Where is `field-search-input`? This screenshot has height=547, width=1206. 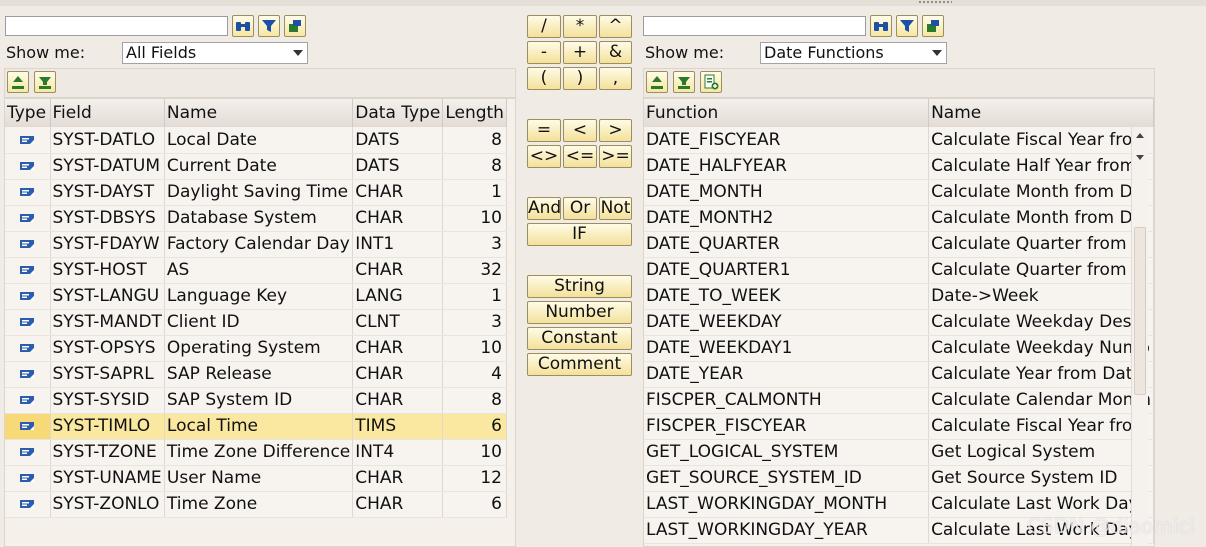 field-search-input is located at coordinates (116, 26).